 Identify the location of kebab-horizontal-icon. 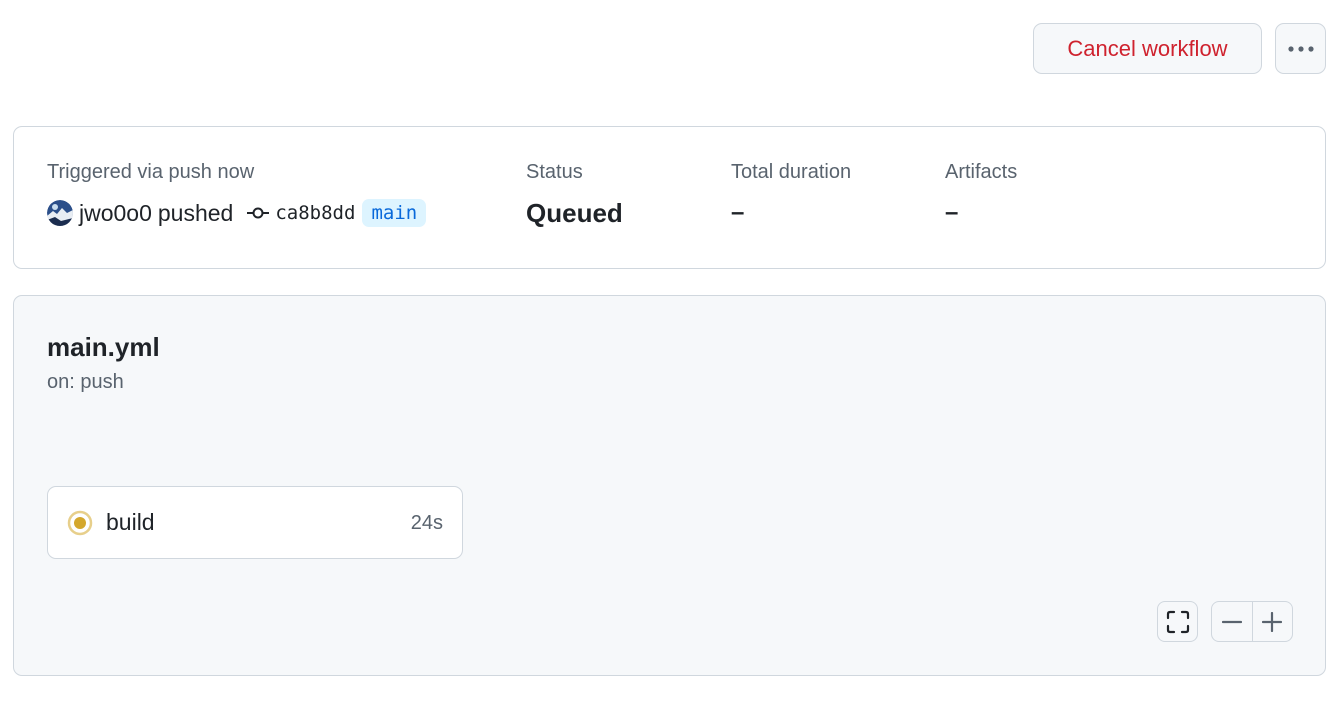
(1300, 48).